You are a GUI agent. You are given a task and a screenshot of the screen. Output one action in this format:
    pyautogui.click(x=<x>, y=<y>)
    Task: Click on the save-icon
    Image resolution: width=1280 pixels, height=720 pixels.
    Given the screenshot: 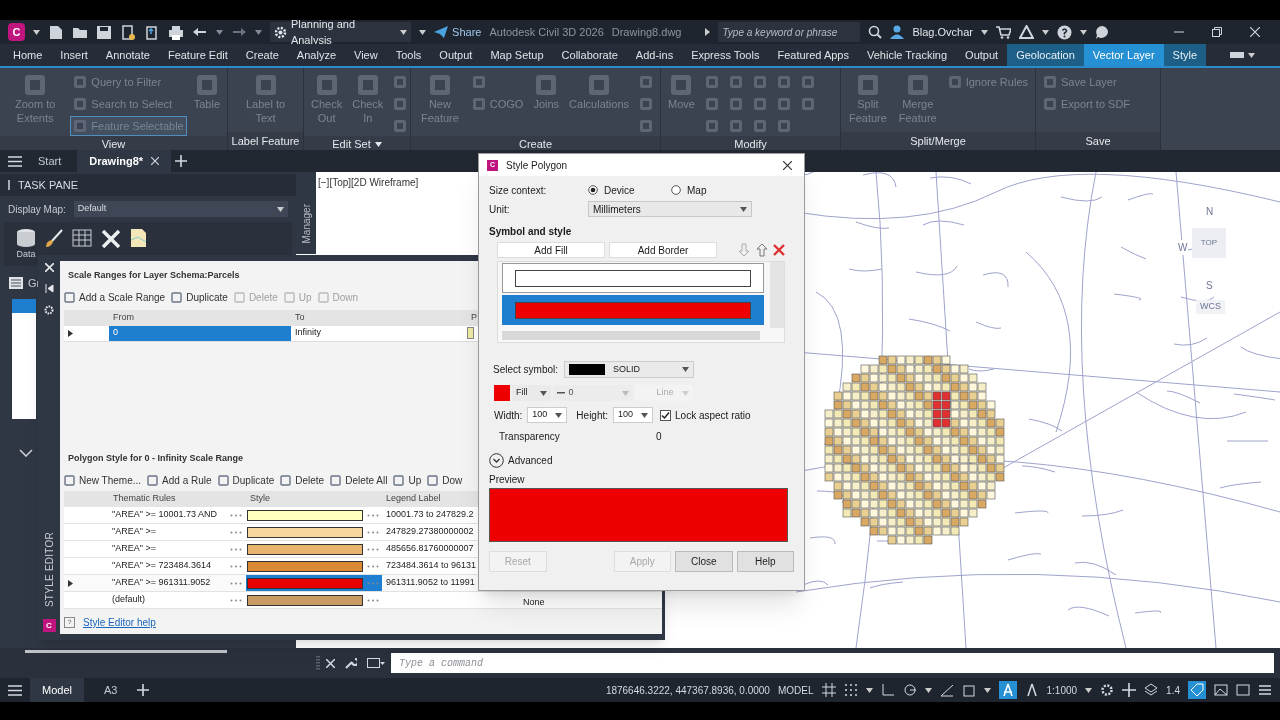 What is the action you would take?
    pyautogui.click(x=103, y=32)
    